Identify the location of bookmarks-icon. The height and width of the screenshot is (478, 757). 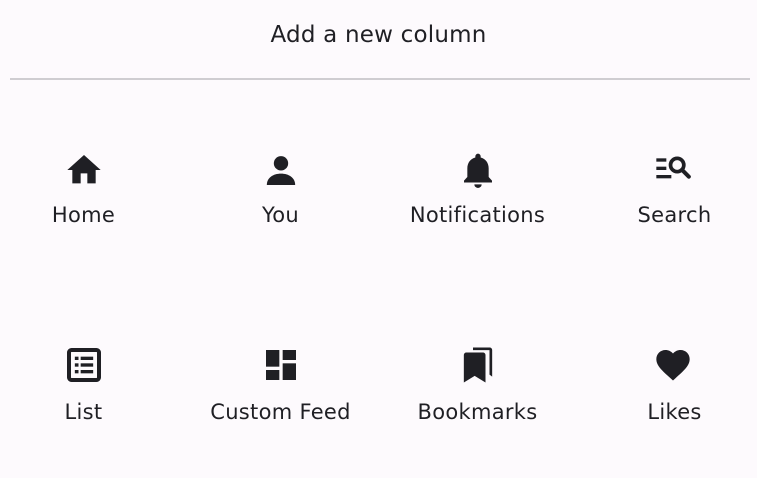
(478, 365).